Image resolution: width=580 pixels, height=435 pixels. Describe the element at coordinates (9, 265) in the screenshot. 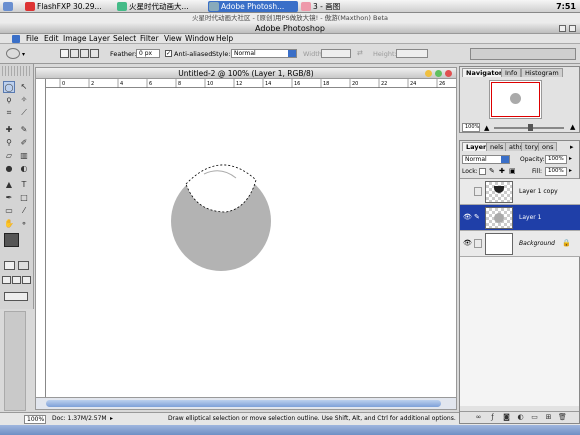

I see `standard-mode-icon` at that location.